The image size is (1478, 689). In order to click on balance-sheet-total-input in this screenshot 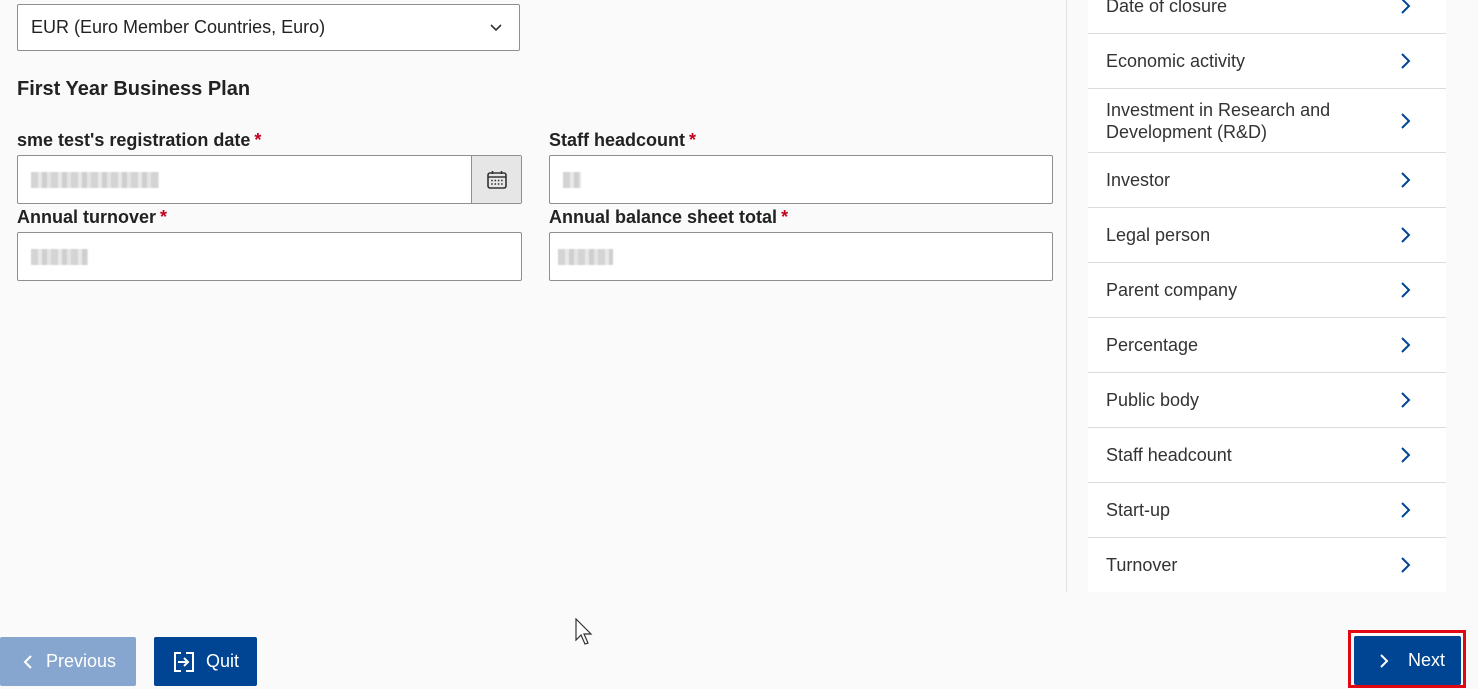, I will do `click(801, 256)`.